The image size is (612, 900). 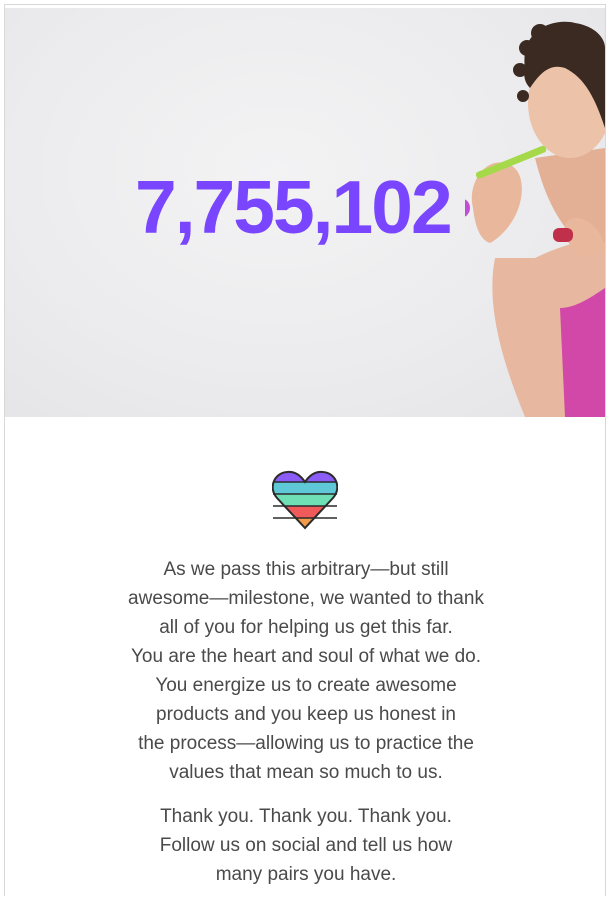 I want to click on milestone-counter: 7,755,102, so click(x=294, y=207).